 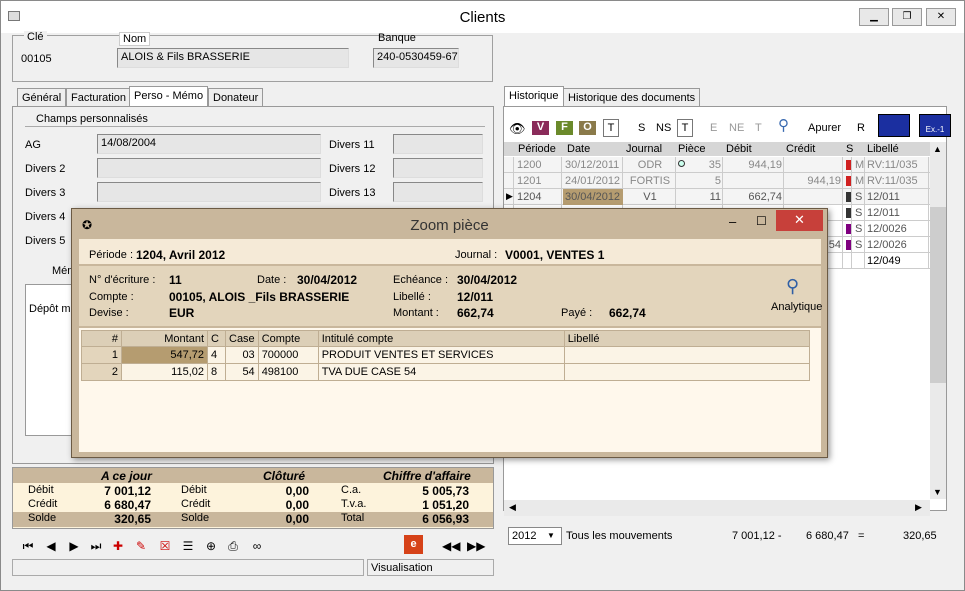 I want to click on history-date-2: 24/01/2012, so click(x=593, y=181).